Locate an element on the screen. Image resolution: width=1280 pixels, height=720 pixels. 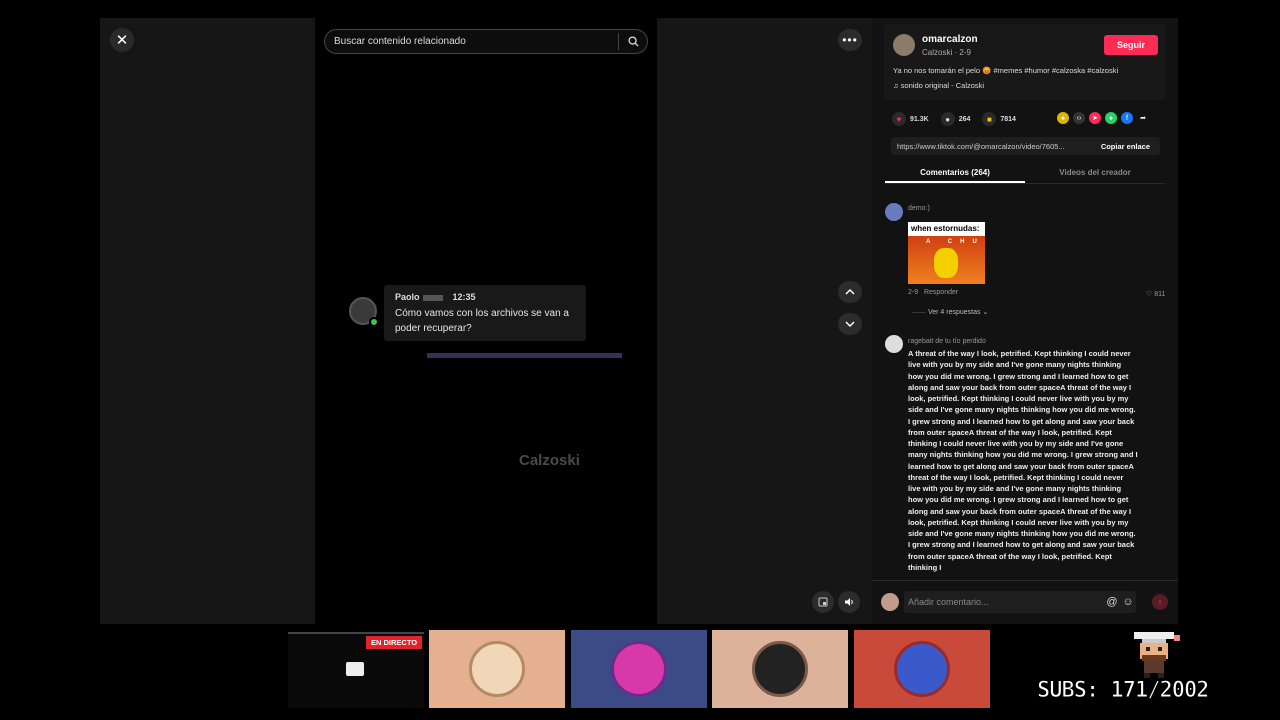
comment-composer: @ ☺ ↑ is located at coordinates (1025, 602).